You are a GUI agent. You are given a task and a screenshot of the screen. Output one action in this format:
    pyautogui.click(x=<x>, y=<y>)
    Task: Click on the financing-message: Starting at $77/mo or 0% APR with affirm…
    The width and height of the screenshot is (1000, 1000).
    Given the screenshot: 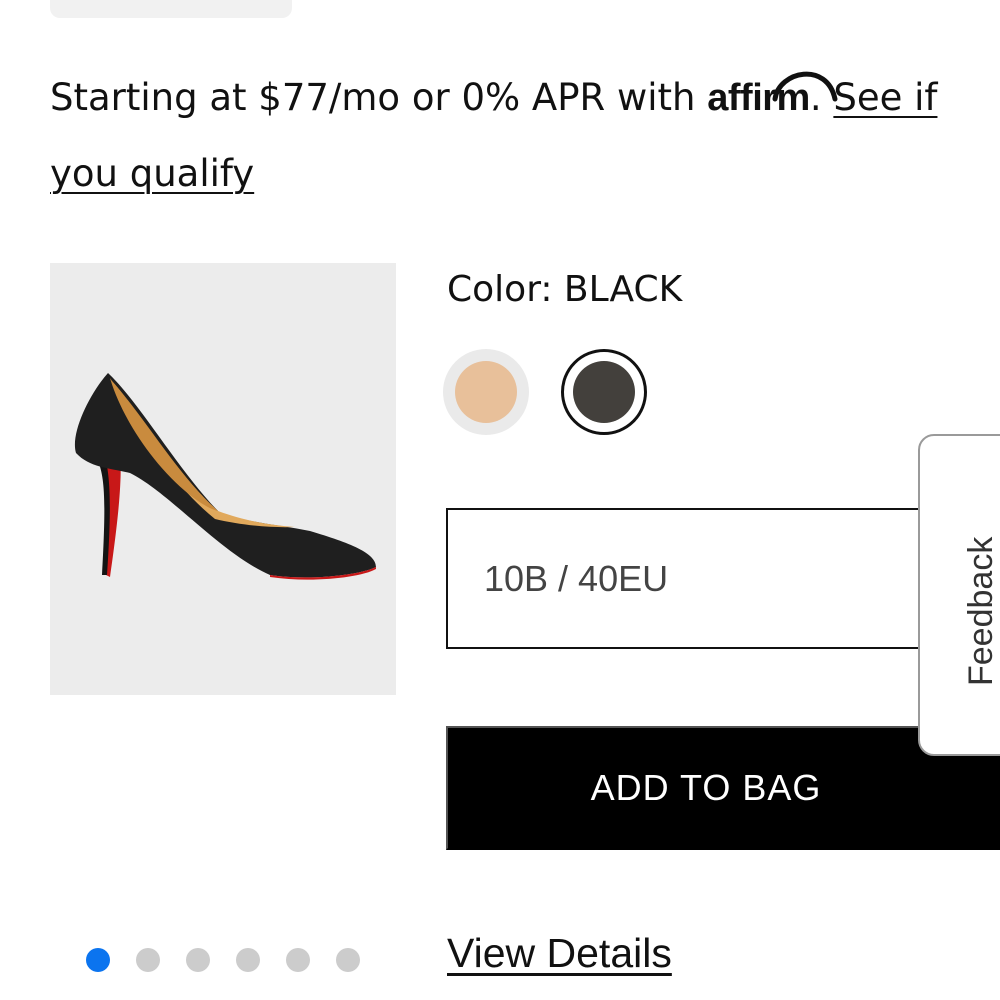 What is the action you would take?
    pyautogui.click(x=500, y=135)
    